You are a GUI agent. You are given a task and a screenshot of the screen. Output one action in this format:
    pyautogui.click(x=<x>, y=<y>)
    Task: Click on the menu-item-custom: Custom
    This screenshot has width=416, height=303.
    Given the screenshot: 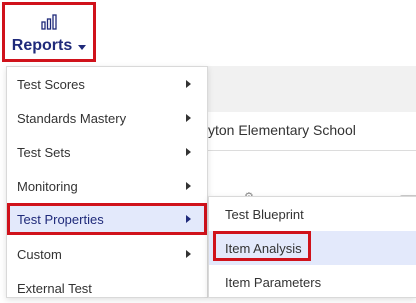 What is the action you would take?
    pyautogui.click(x=107, y=254)
    